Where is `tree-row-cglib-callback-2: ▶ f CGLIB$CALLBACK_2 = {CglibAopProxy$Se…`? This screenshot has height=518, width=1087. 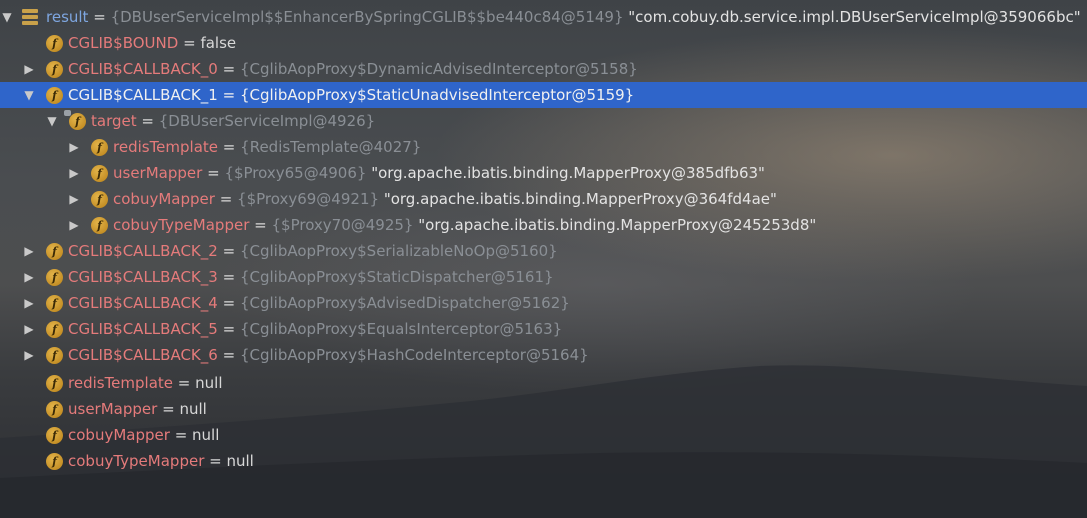
tree-row-cglib-callback-2: ▶ f CGLIB$CALLBACK_2 = {CglibAopProxy$Se… is located at coordinates (543, 251).